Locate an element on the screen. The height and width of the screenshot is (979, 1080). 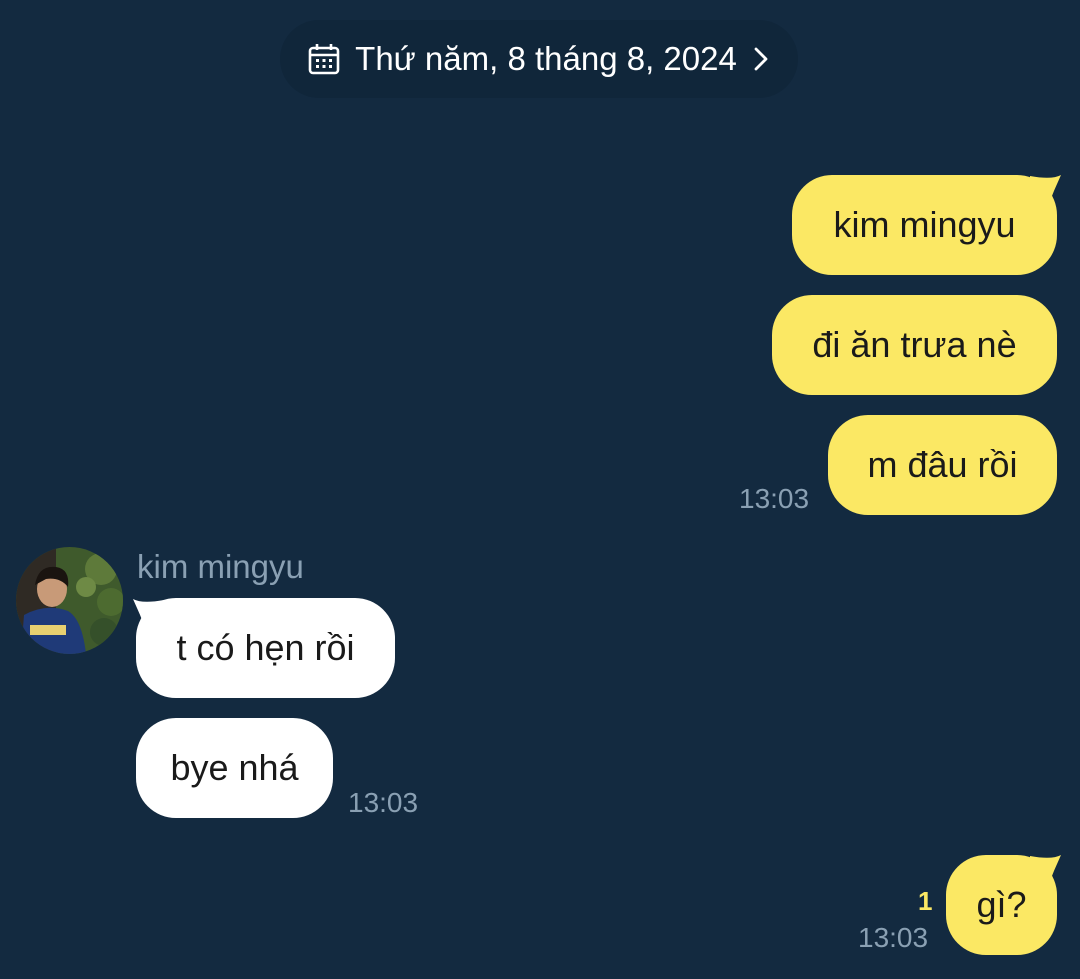
message-text: kim mingyu is located at coordinates (924, 224).